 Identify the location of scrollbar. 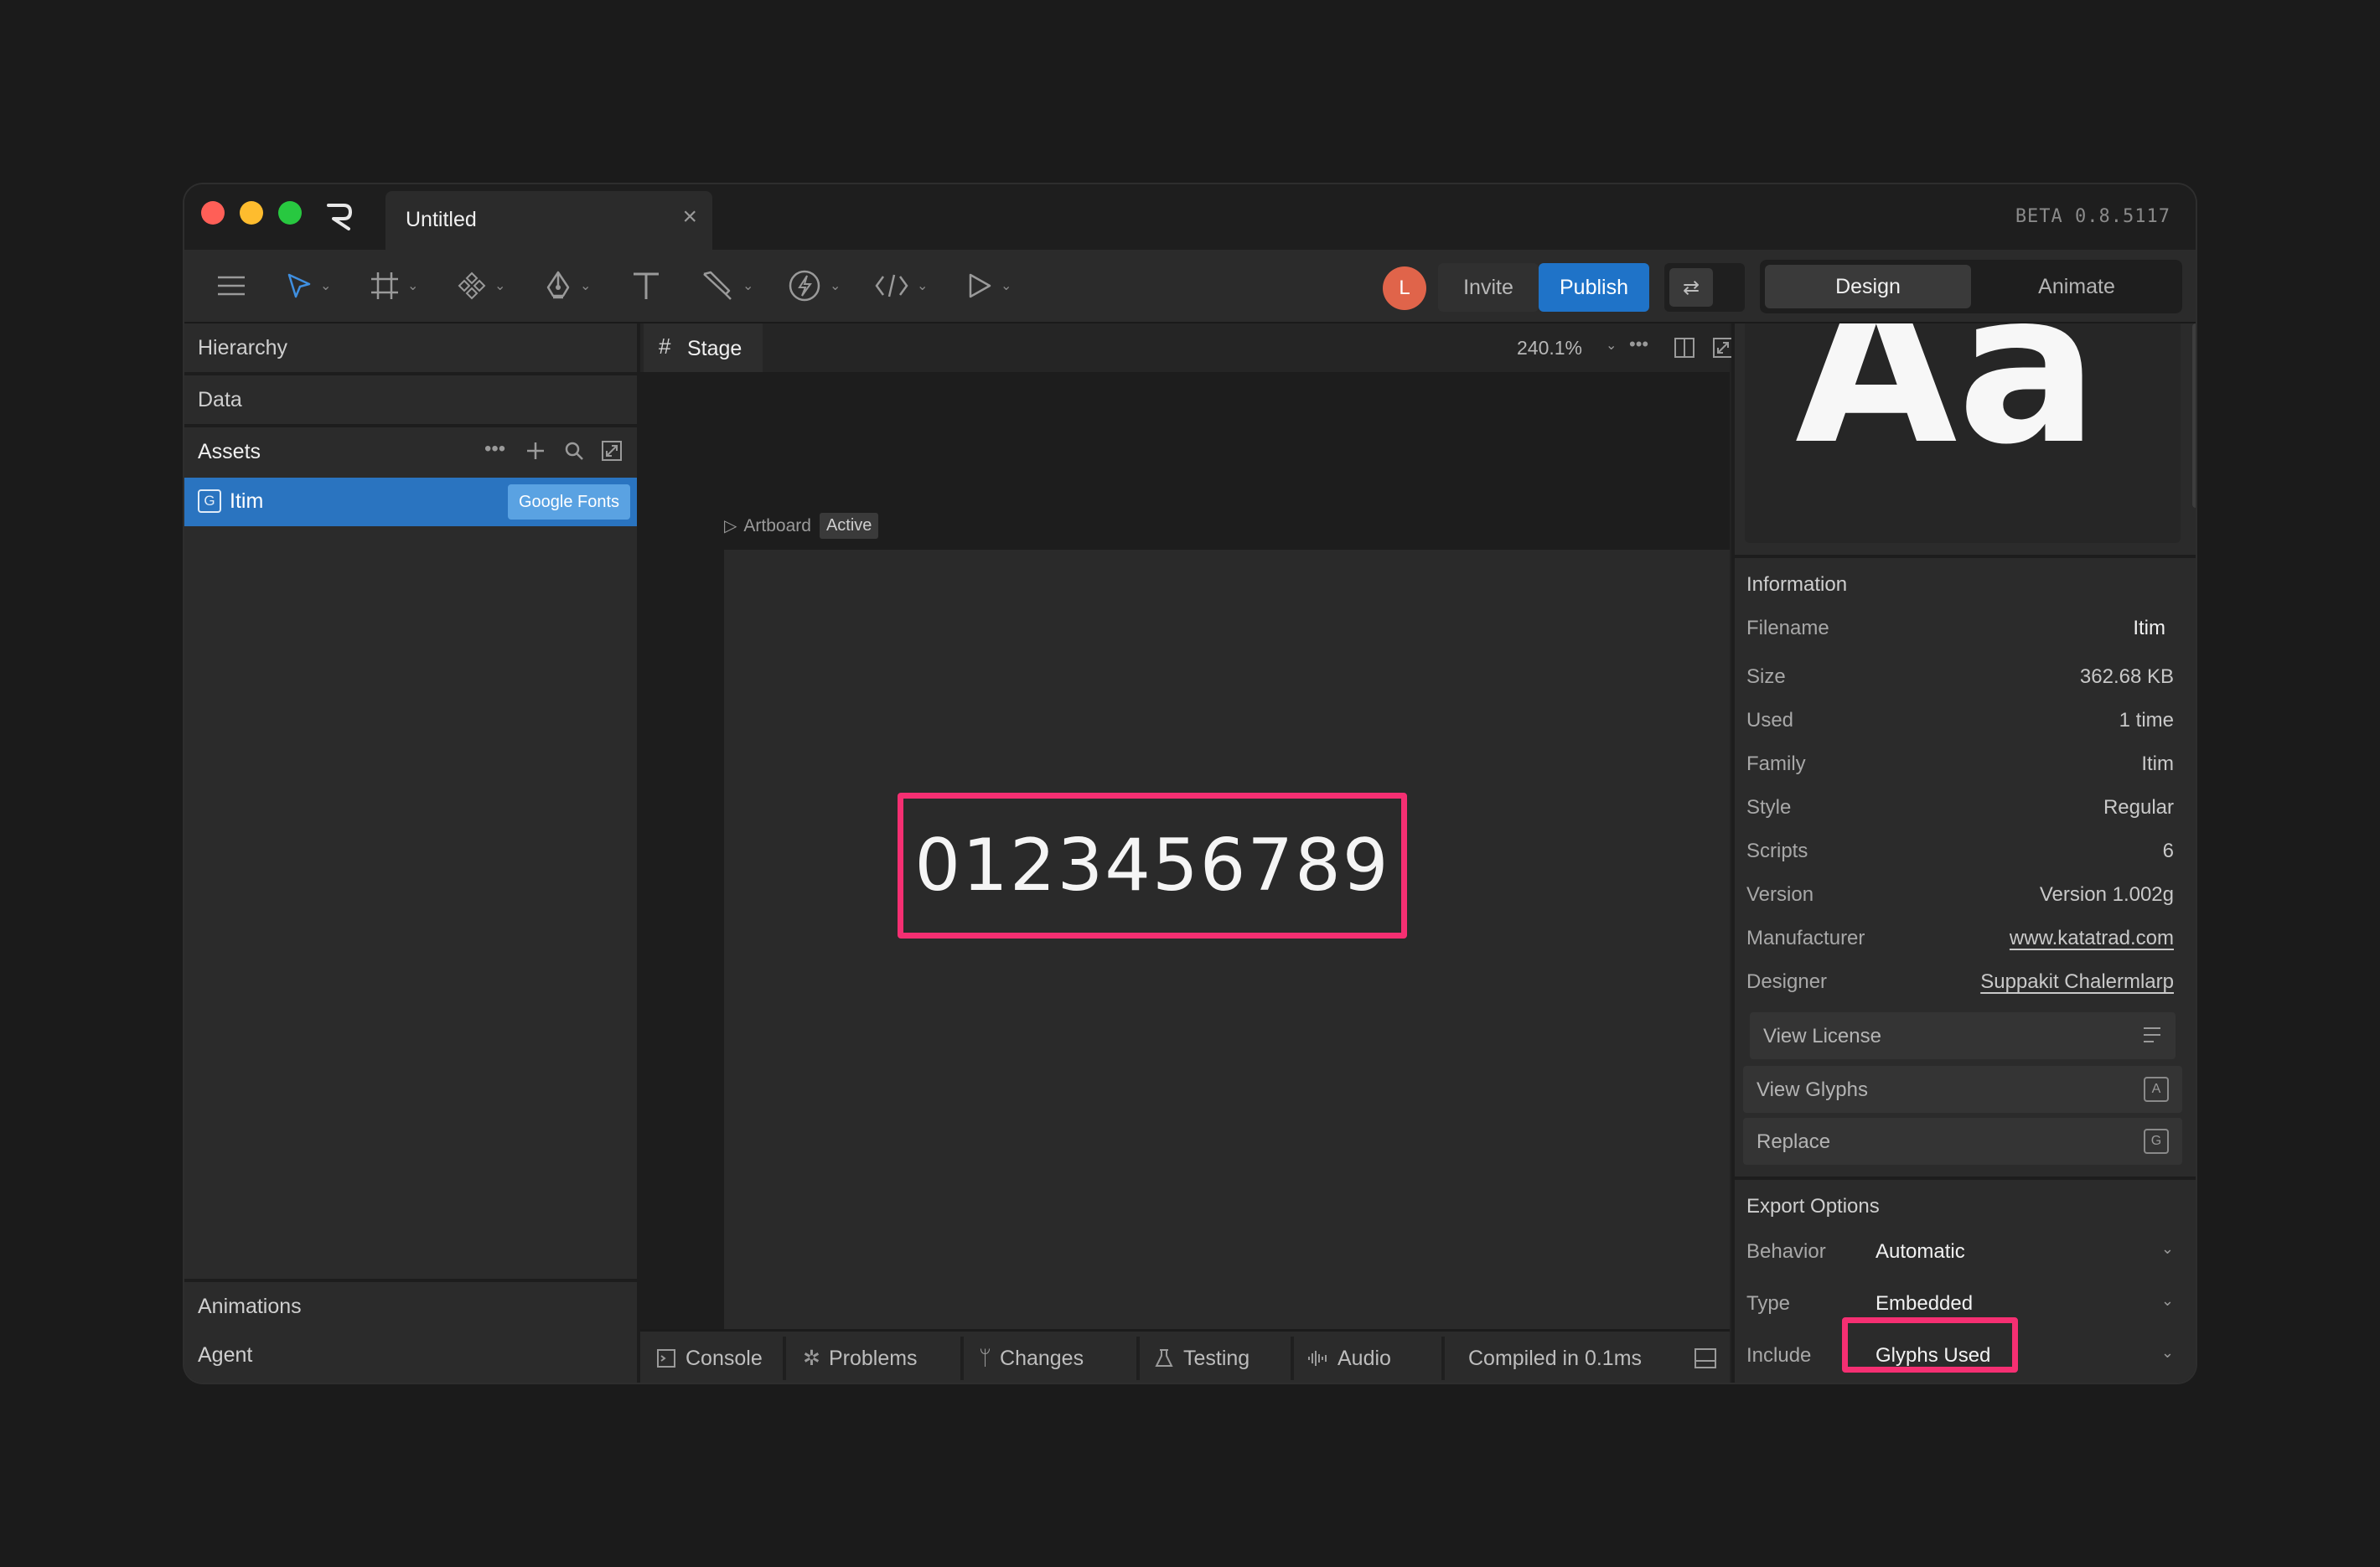
(2194, 415).